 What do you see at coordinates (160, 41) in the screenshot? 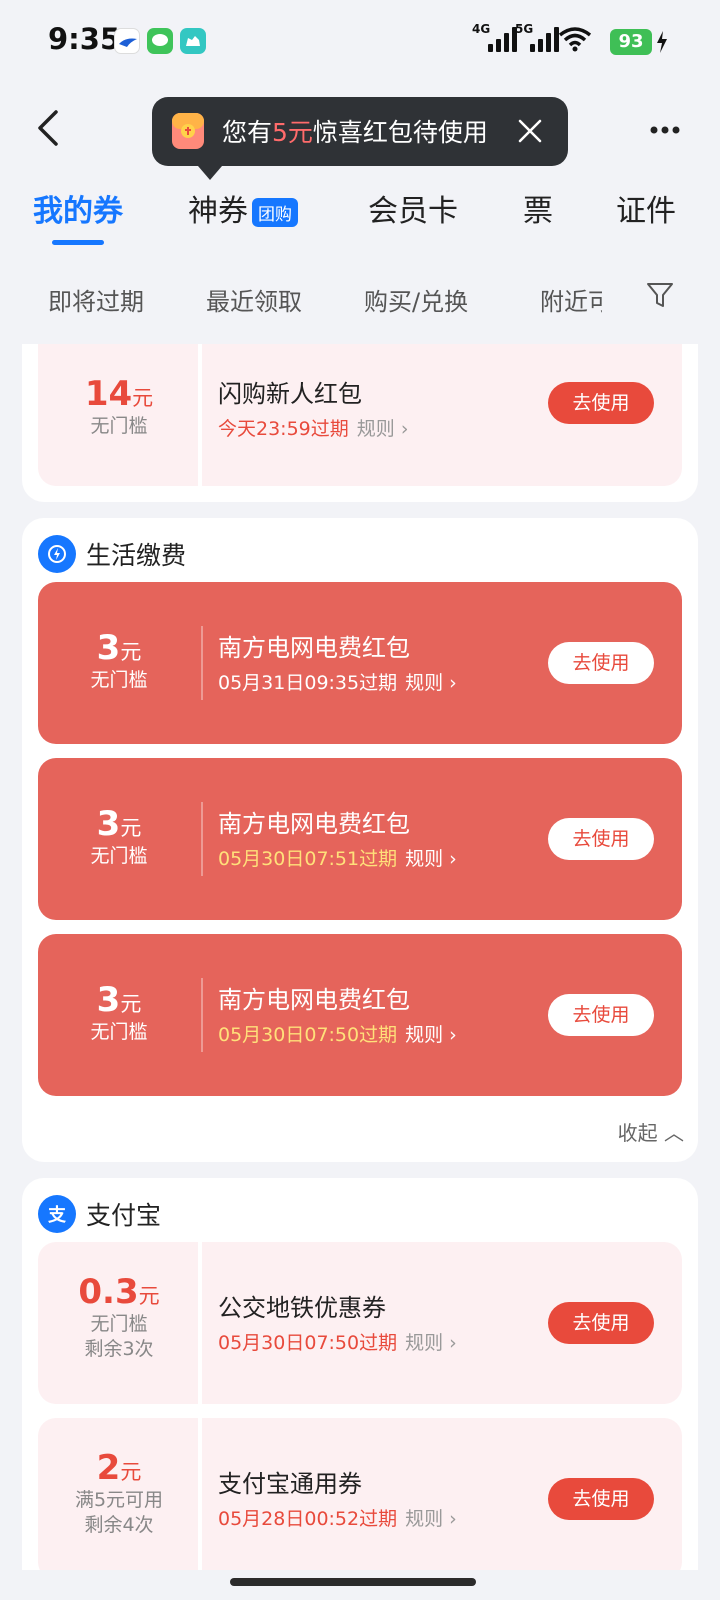
I see `message-app-icon` at bounding box center [160, 41].